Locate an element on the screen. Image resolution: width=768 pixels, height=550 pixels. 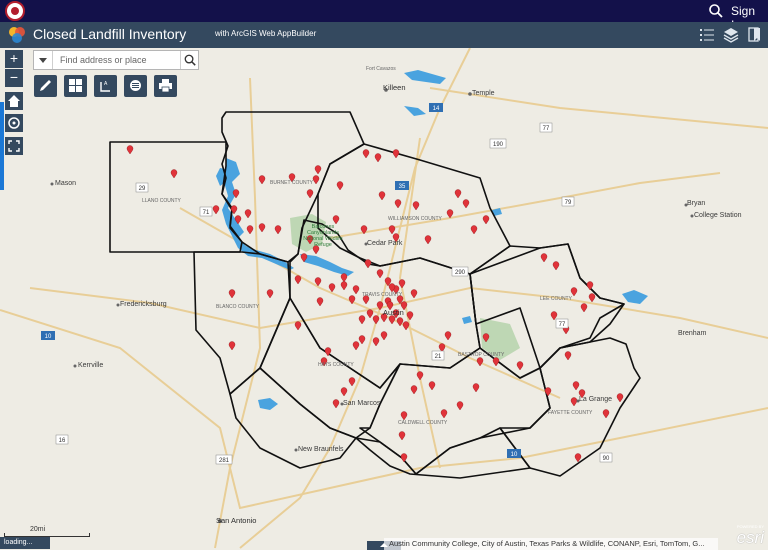
road-shield: 29 is located at coordinates (142, 187).